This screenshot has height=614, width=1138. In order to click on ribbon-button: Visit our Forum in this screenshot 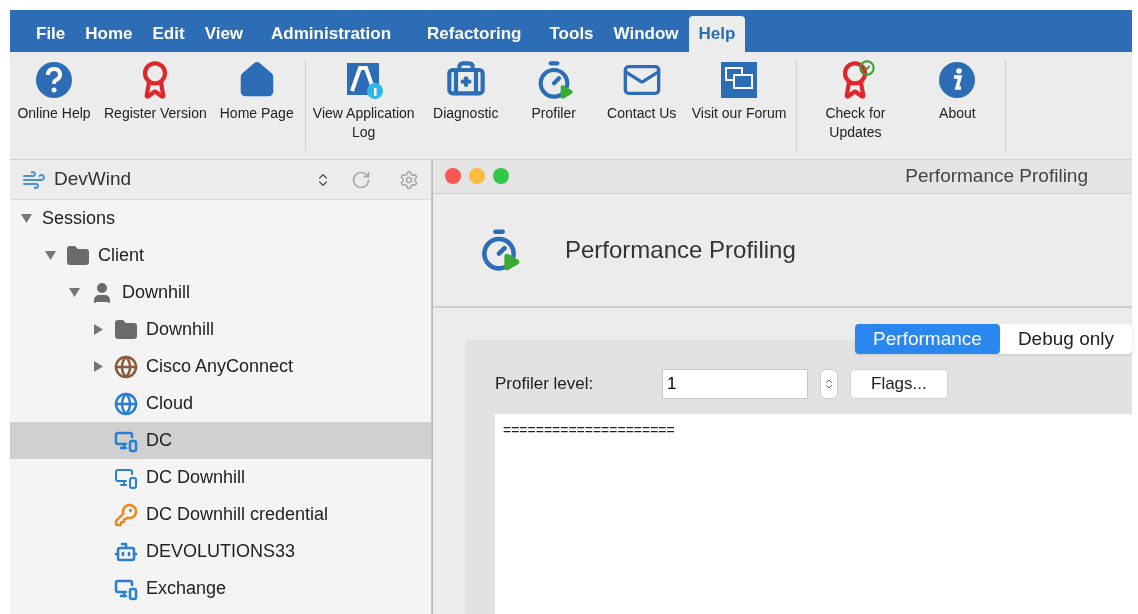, I will do `click(739, 91)`.